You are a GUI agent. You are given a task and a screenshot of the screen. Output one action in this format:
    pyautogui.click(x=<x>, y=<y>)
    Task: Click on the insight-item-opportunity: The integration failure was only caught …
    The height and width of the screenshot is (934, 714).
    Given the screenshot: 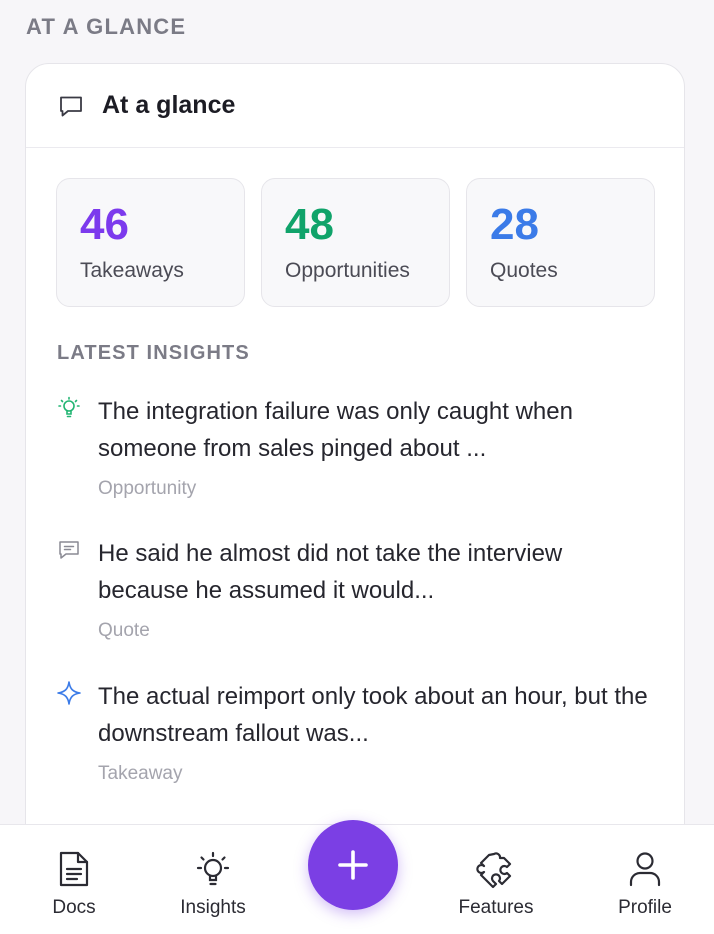 What is the action you would take?
    pyautogui.click(x=356, y=448)
    